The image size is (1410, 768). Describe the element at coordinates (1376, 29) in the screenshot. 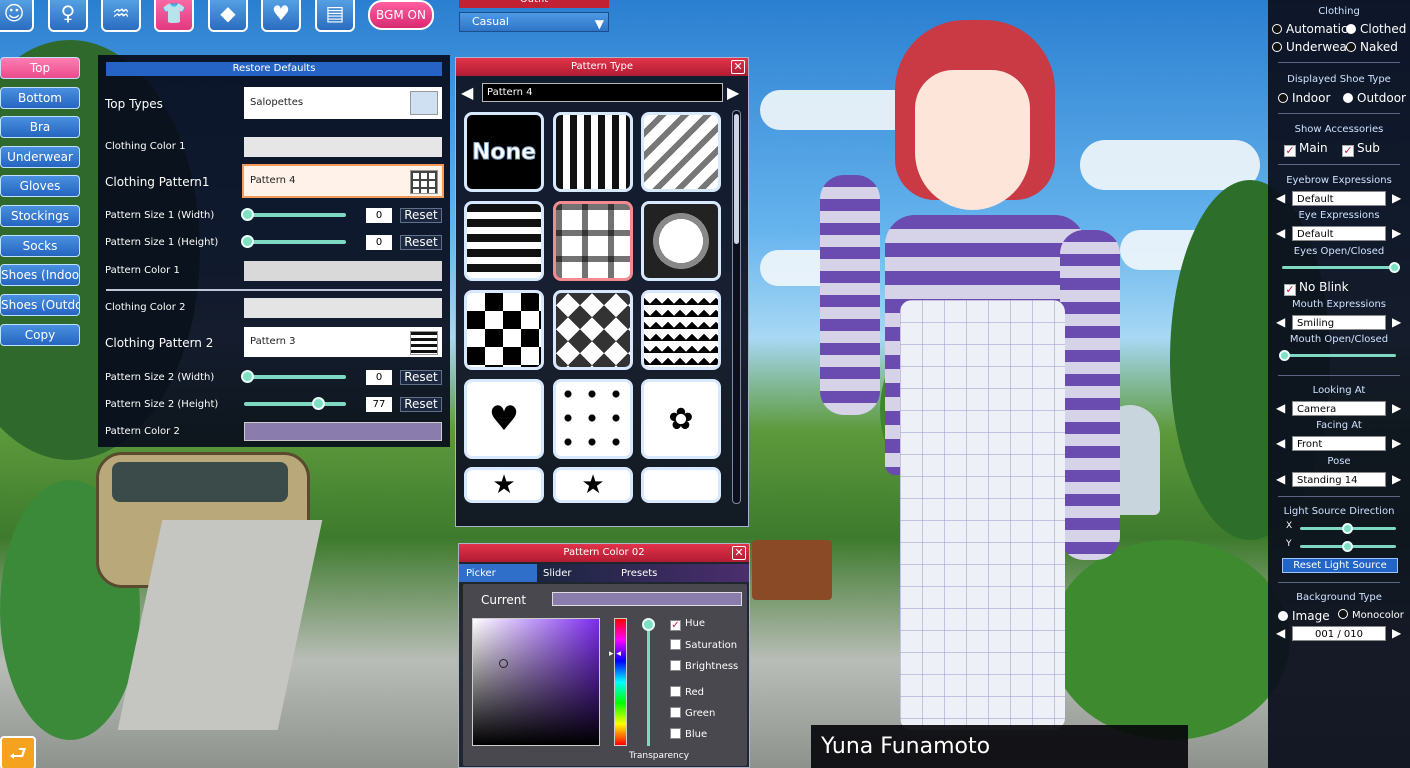

I see `clothing-clothed-radio: Clothed` at that location.